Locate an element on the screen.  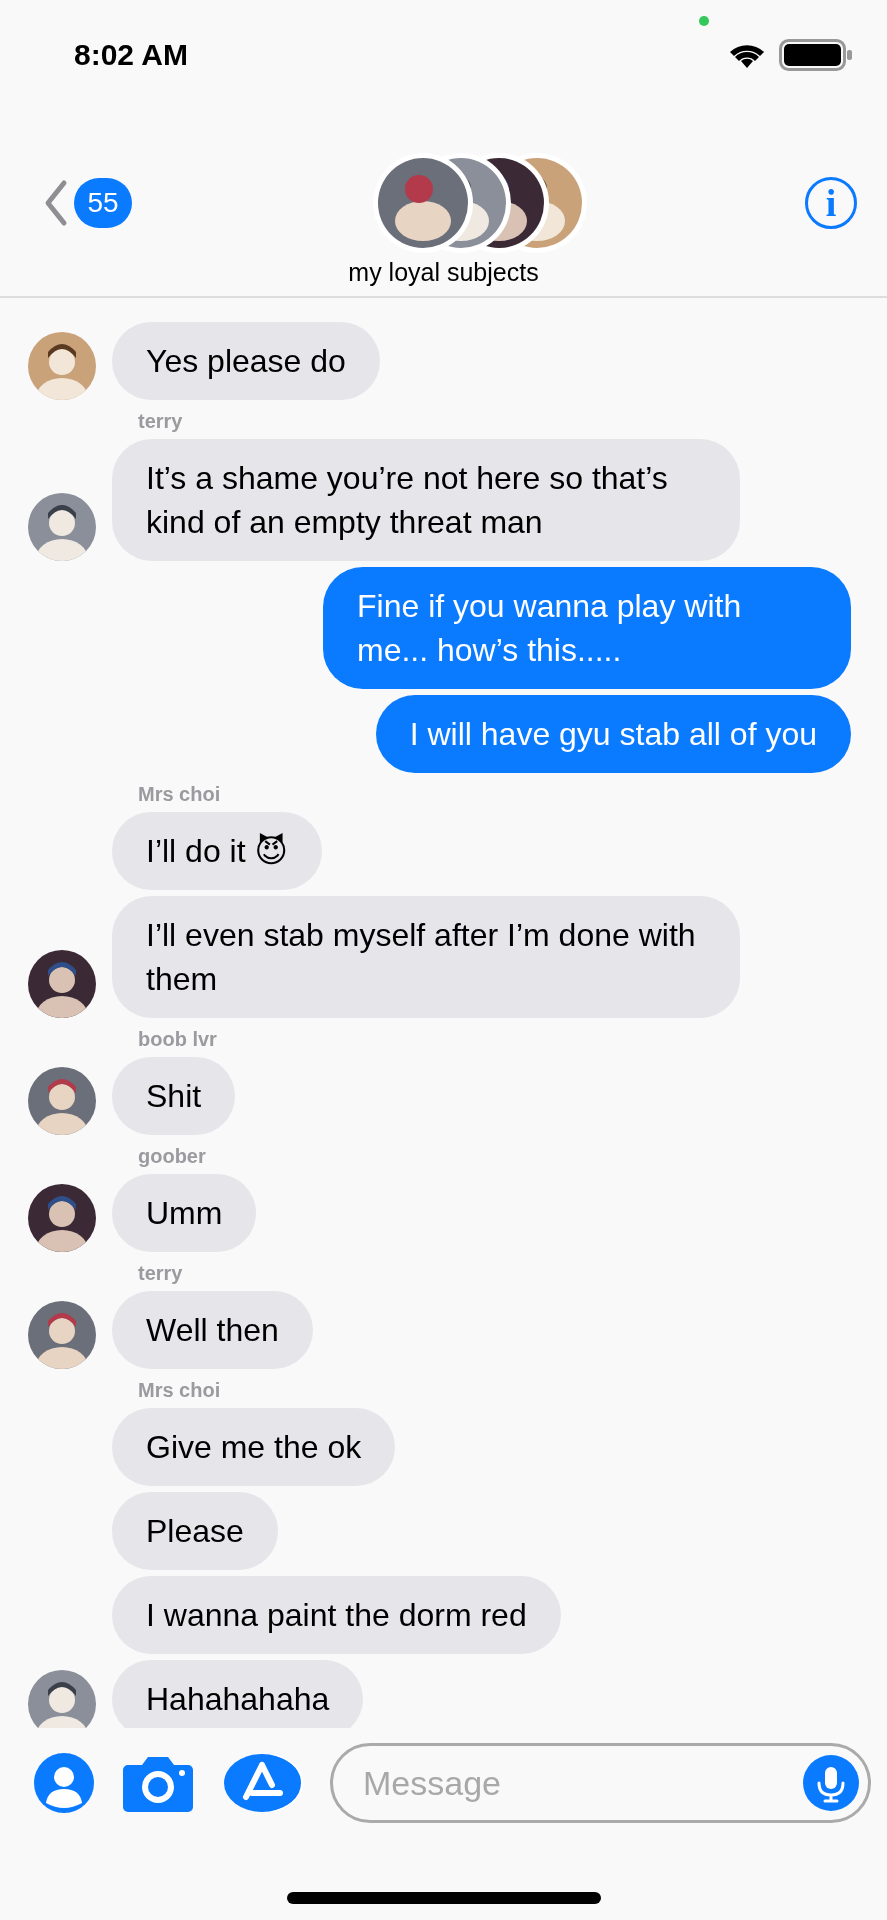
message-bubble: Umm is located at coordinates (184, 1213).